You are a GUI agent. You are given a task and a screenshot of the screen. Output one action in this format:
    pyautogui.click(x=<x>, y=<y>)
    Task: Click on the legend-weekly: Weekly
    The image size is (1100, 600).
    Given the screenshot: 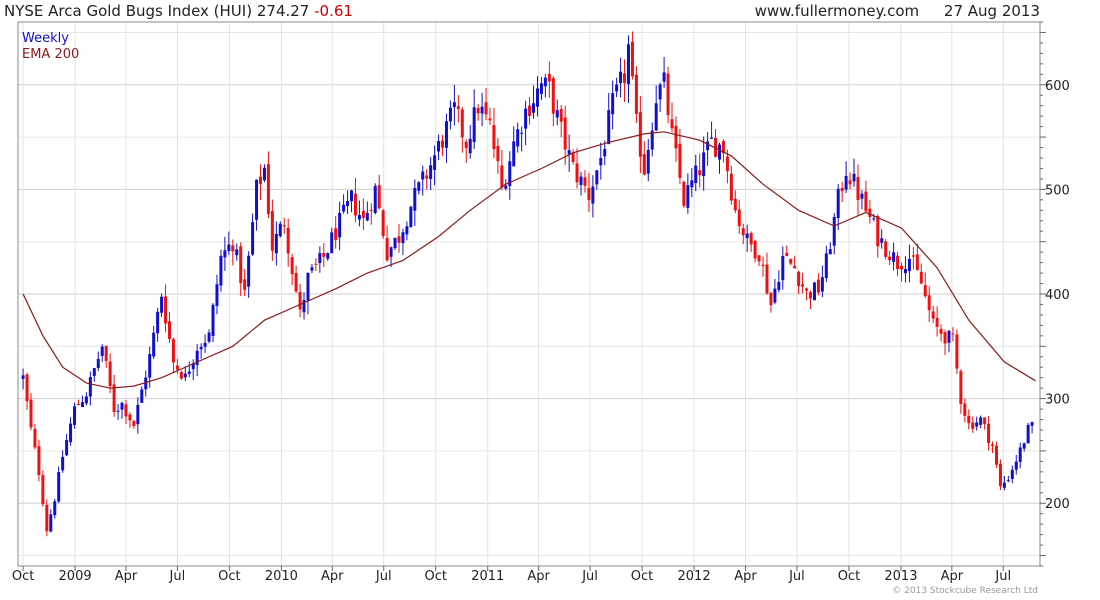 What is the action you would take?
    pyautogui.click(x=45, y=38)
    